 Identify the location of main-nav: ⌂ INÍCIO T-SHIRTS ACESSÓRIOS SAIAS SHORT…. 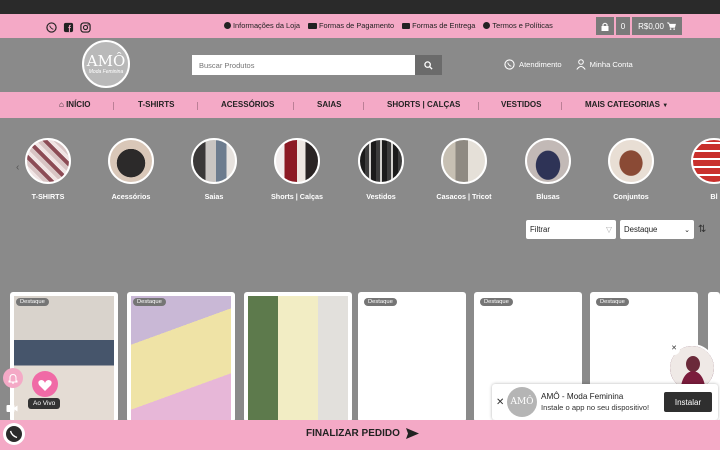
(360, 105).